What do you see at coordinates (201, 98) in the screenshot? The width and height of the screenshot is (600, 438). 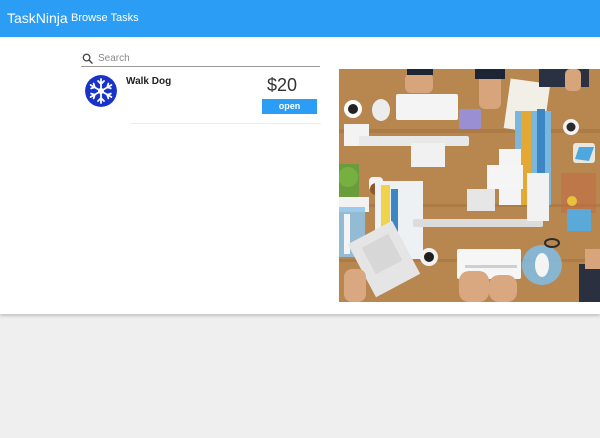 I see `task-list-item: Walk Dog $20 open` at bounding box center [201, 98].